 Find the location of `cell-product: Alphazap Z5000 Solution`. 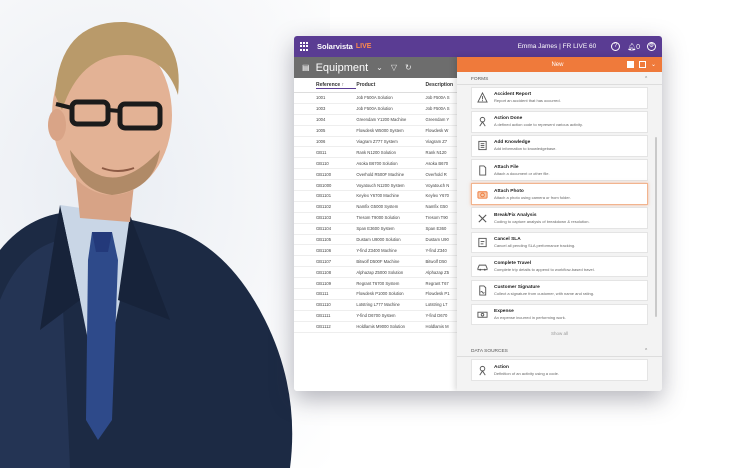

cell-product: Alphazap Z5000 Solution is located at coordinates (380, 272).